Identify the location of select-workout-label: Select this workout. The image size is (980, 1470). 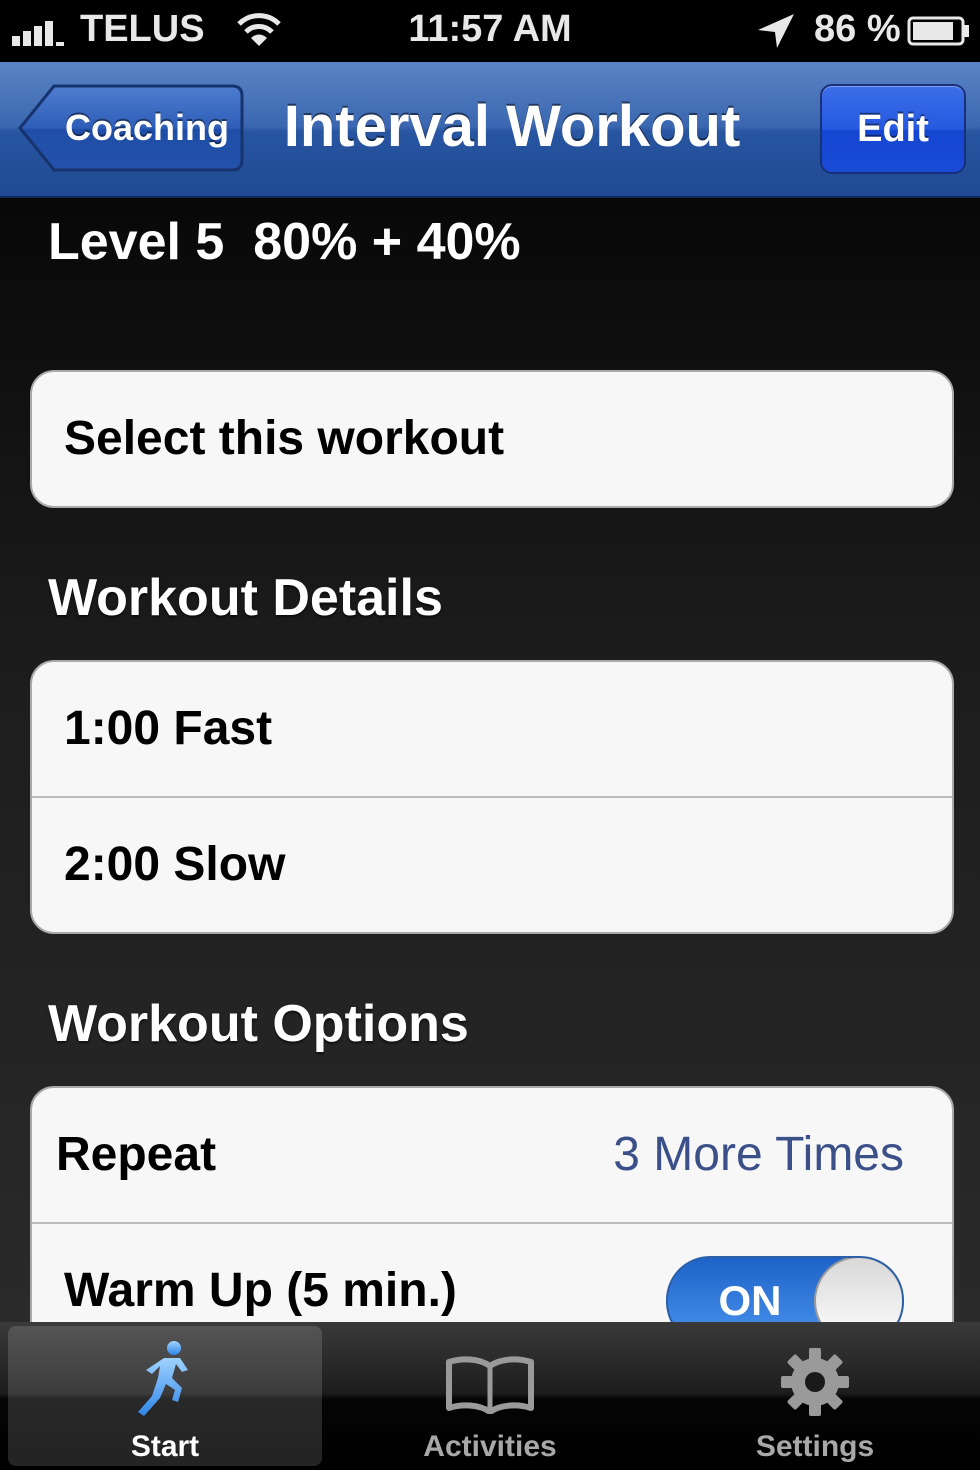
(284, 438).